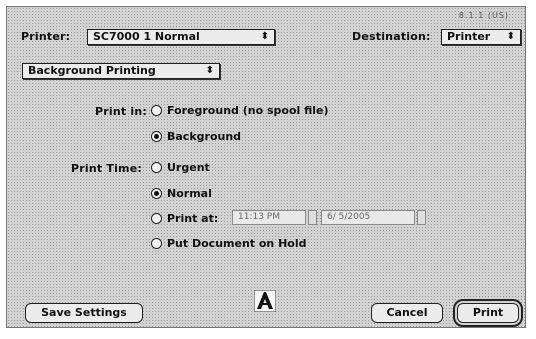 The height and width of the screenshot is (339, 536). I want to click on adobe-logo-icon, so click(265, 301).